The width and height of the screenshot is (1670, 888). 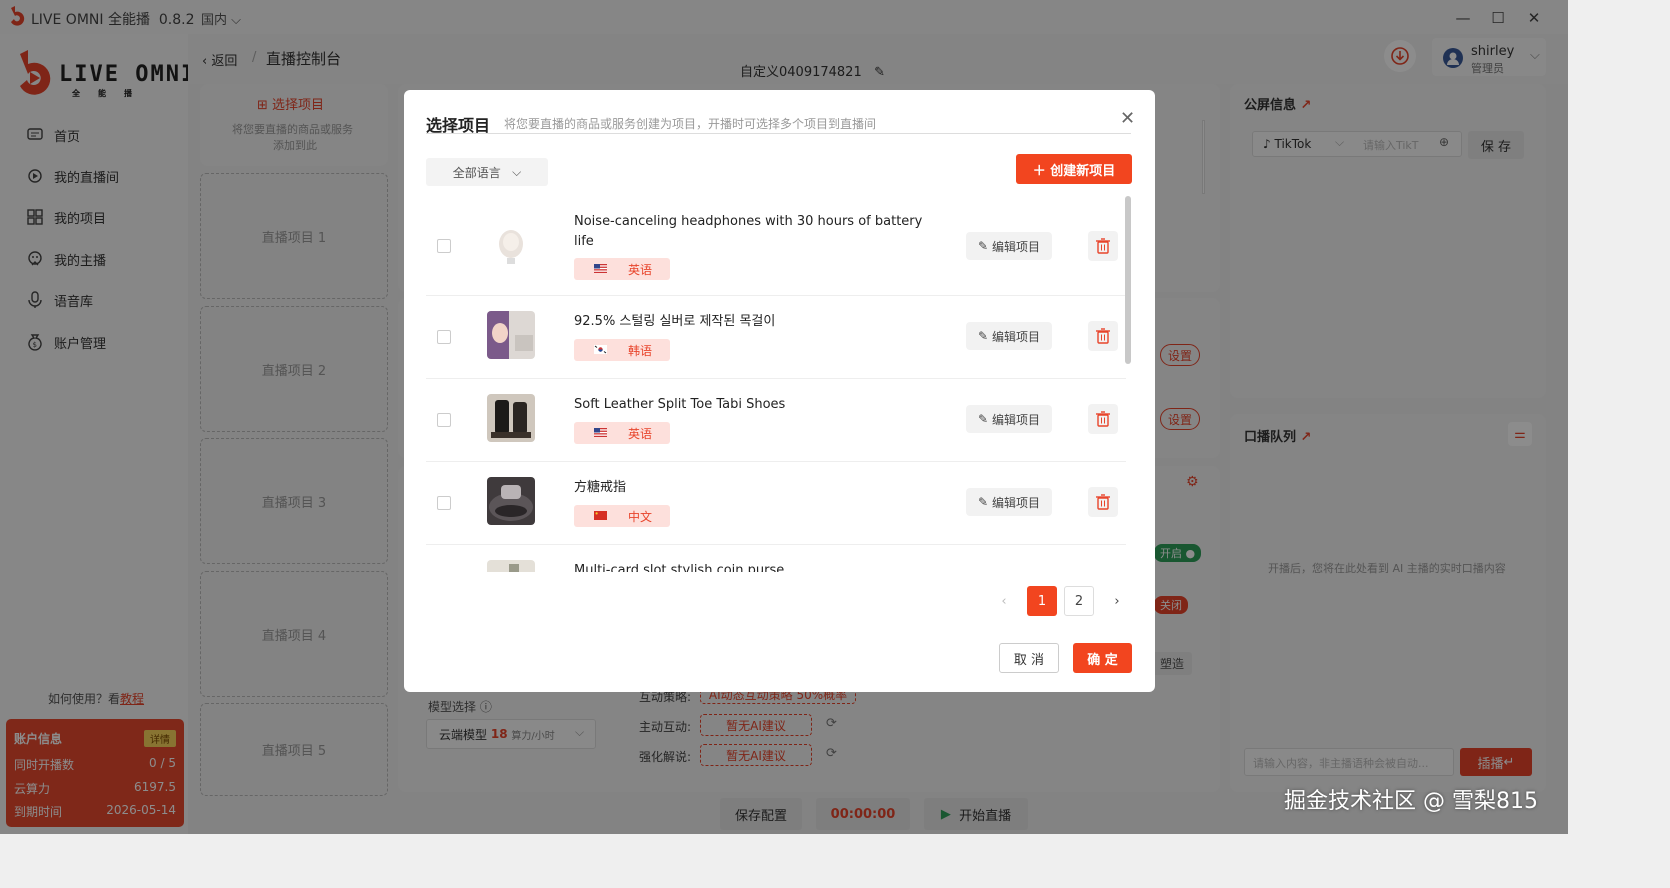 What do you see at coordinates (690, 124) in the screenshot?
I see `modal-subtitle: 将您要直播的商品或服务创建为项目，开播时可选择多个项目到直播间` at bounding box center [690, 124].